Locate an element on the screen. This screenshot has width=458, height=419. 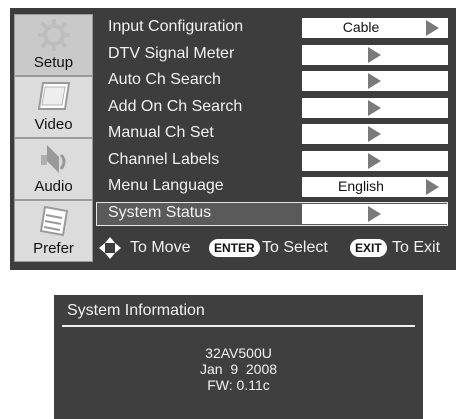
menu-language-value: English is located at coordinates (361, 186).